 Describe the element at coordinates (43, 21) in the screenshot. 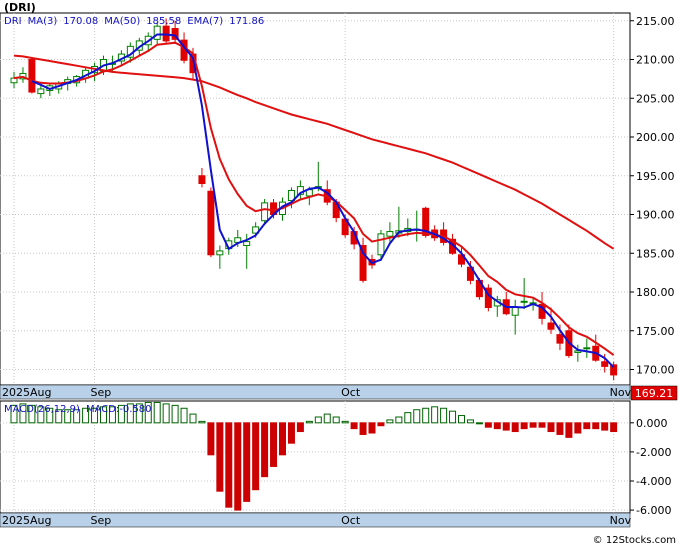

I see `legend-item: MA(3)` at that location.